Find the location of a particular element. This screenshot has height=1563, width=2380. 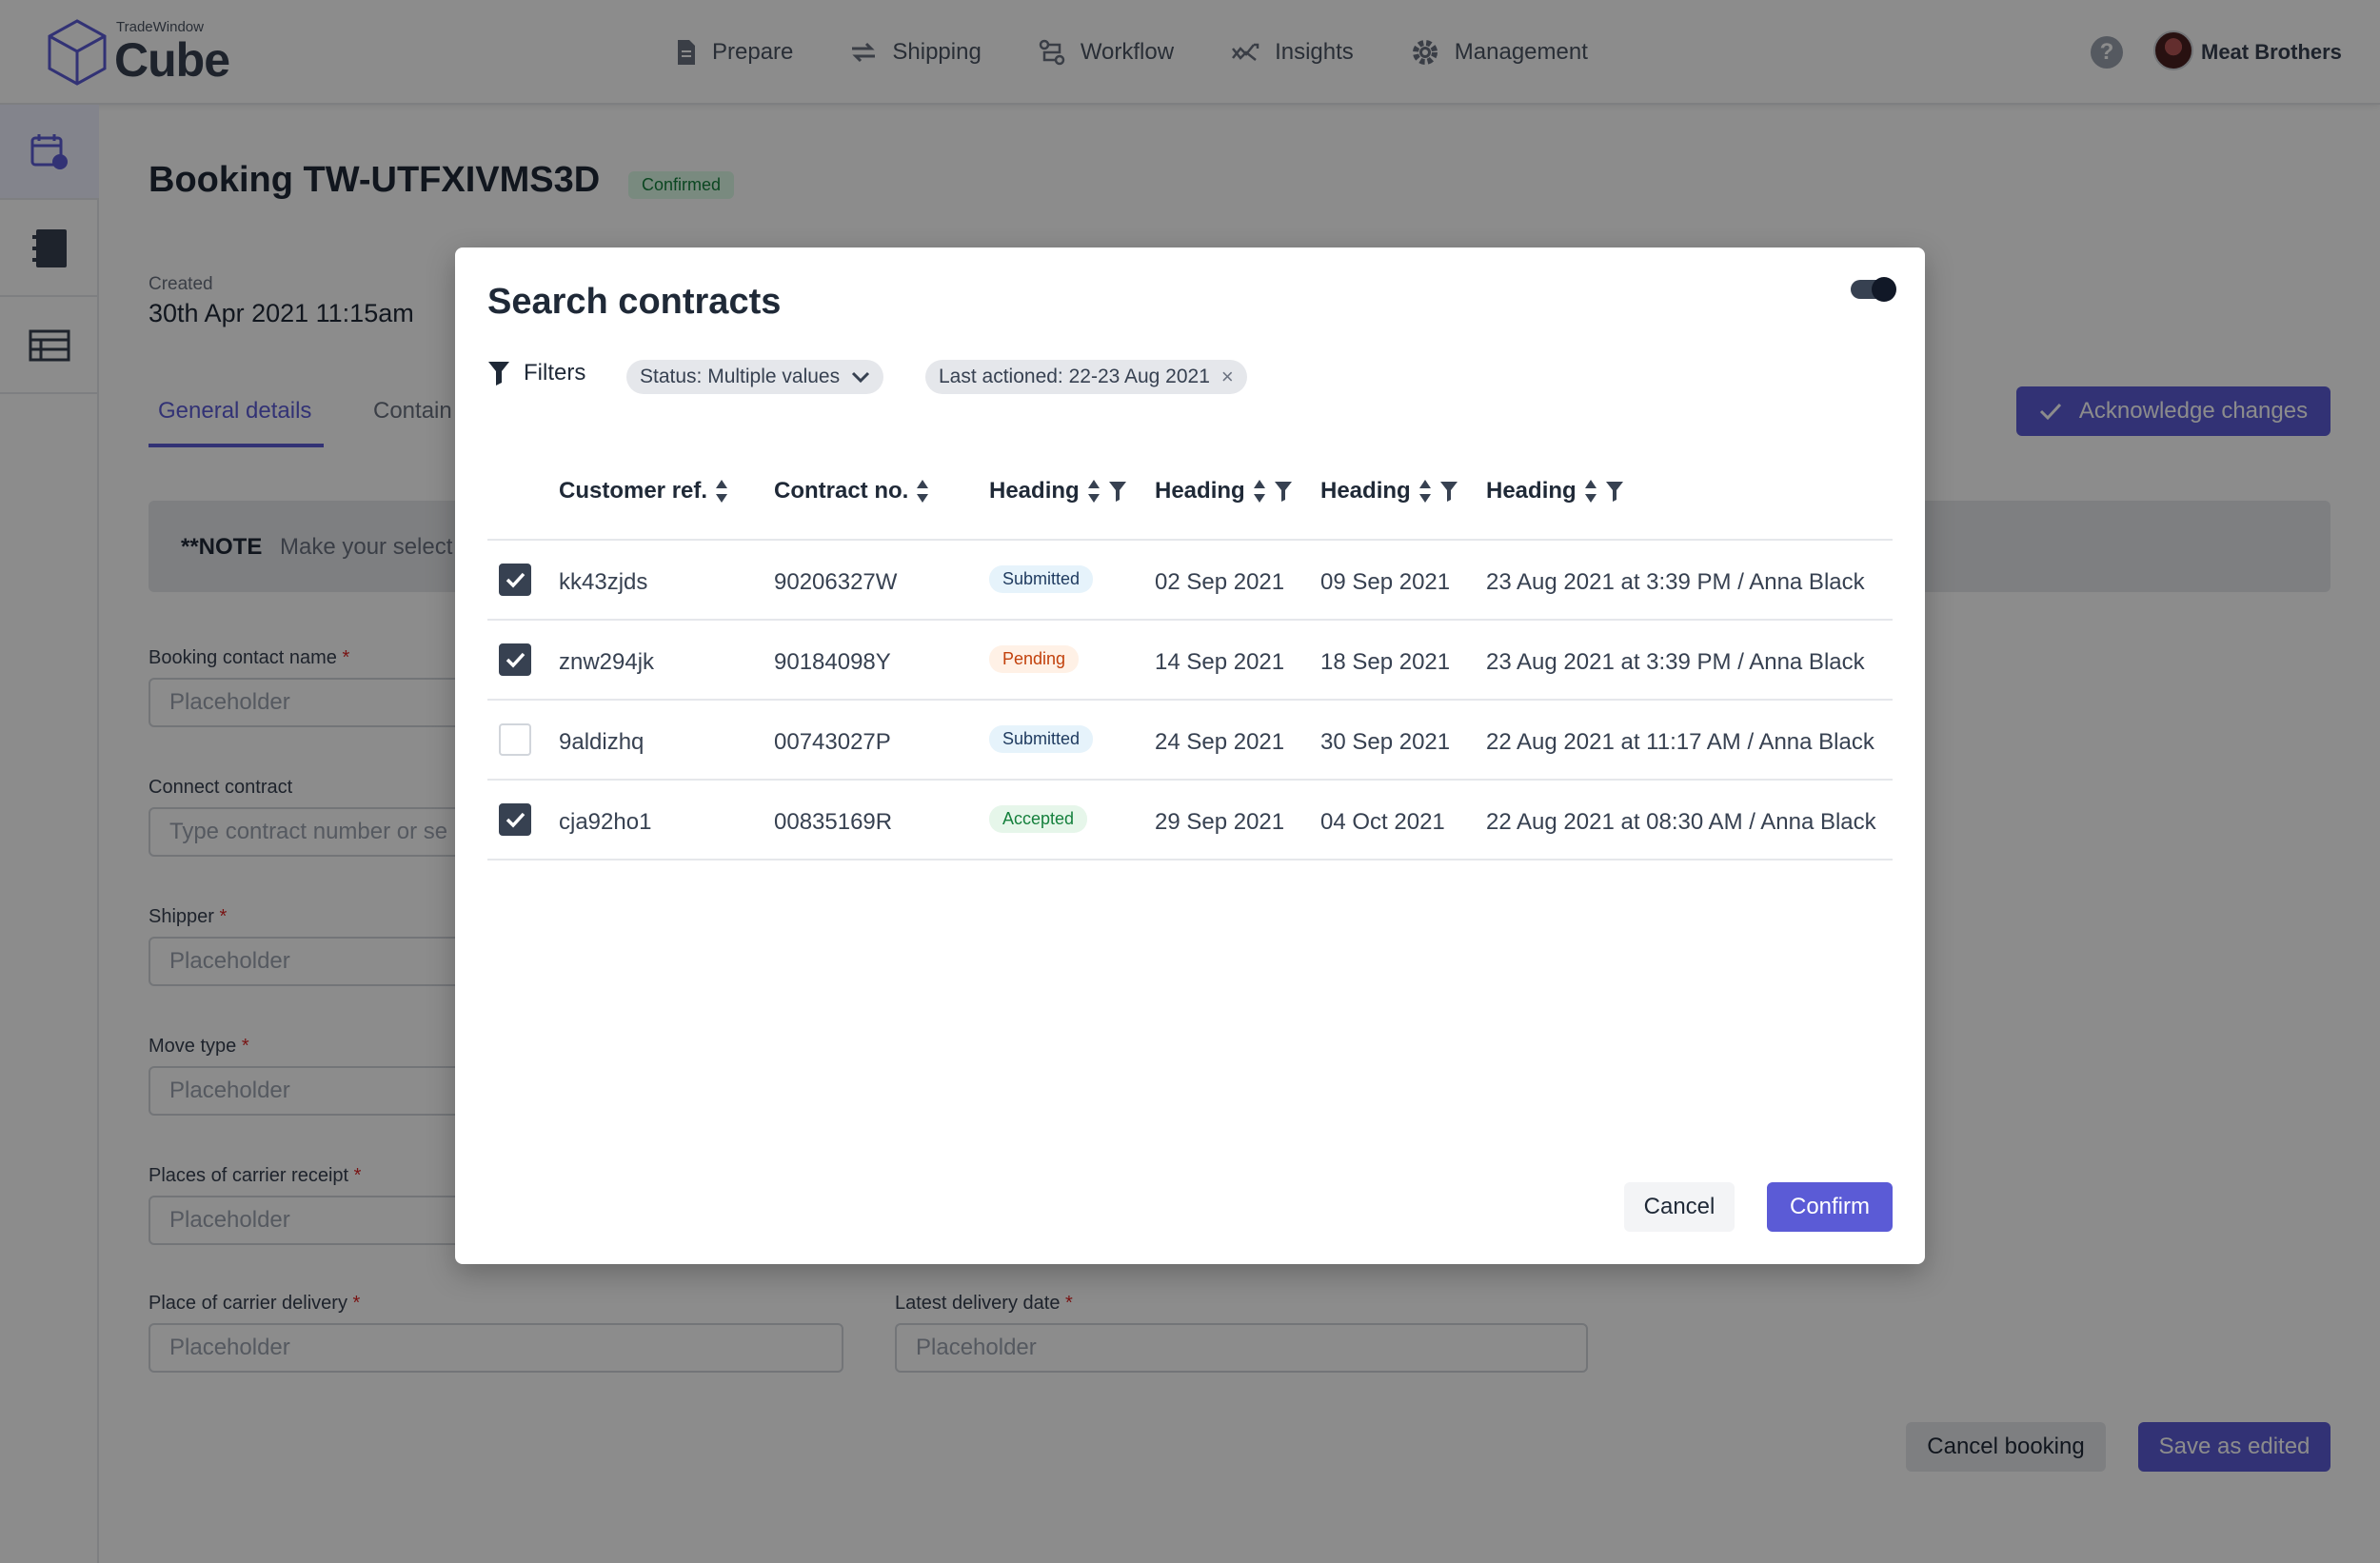

chevron-down-icon is located at coordinates (861, 378).